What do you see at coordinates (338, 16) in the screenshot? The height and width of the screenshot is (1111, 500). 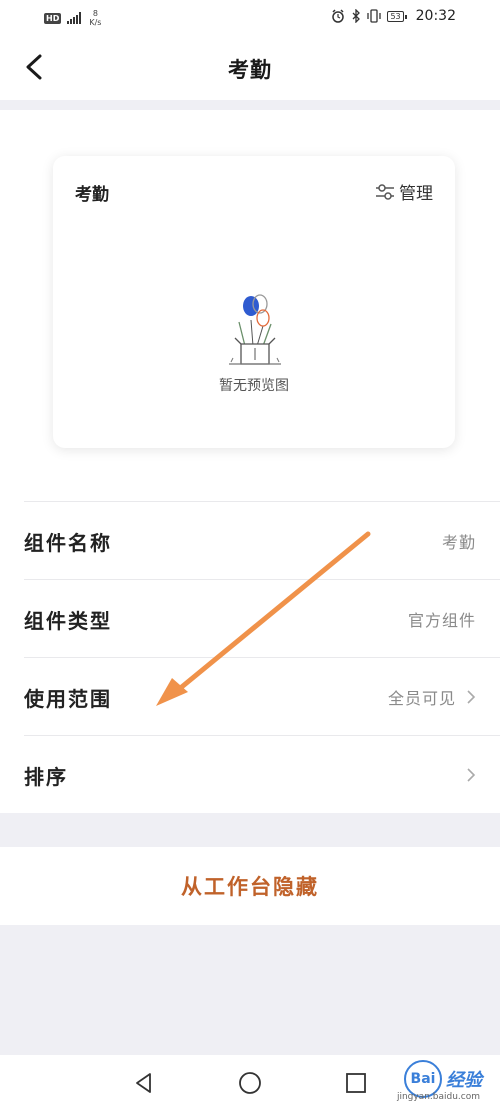 I see `alarm-icon` at bounding box center [338, 16].